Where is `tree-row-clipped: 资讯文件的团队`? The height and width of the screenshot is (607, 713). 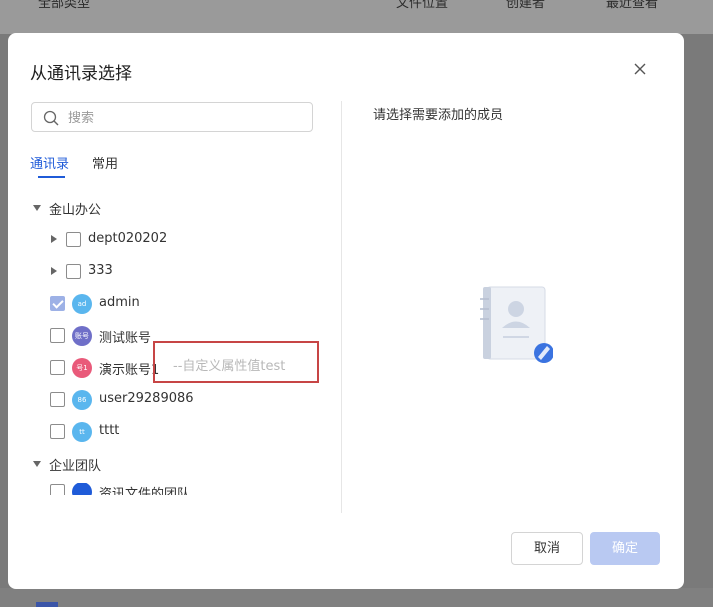 tree-row-clipped: 资讯文件的团队 is located at coordinates (180, 489).